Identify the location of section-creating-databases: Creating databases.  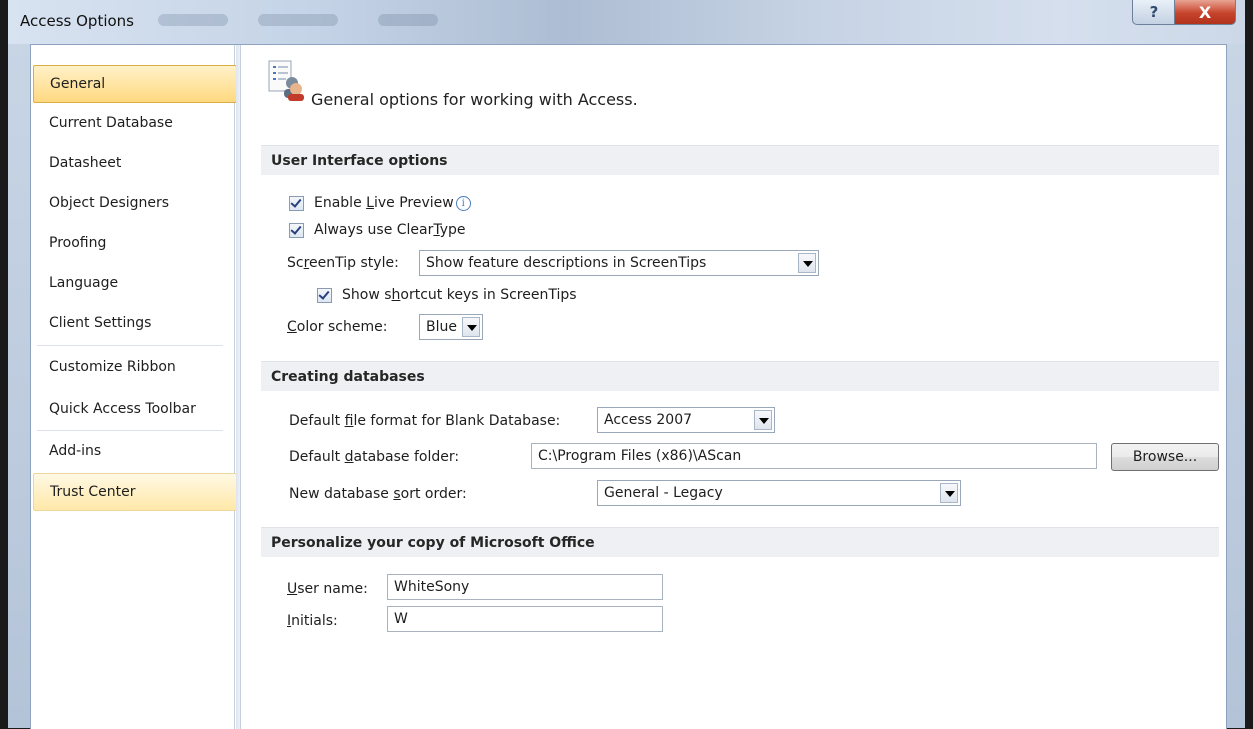
(740, 376).